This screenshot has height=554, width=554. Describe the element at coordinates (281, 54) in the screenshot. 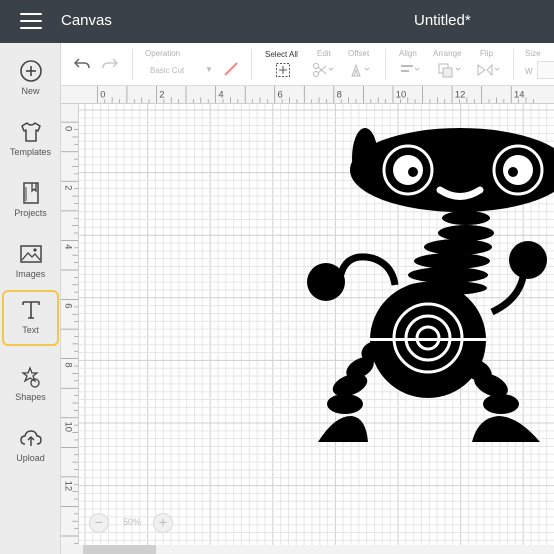

I see `select-all-label: Select All` at that location.